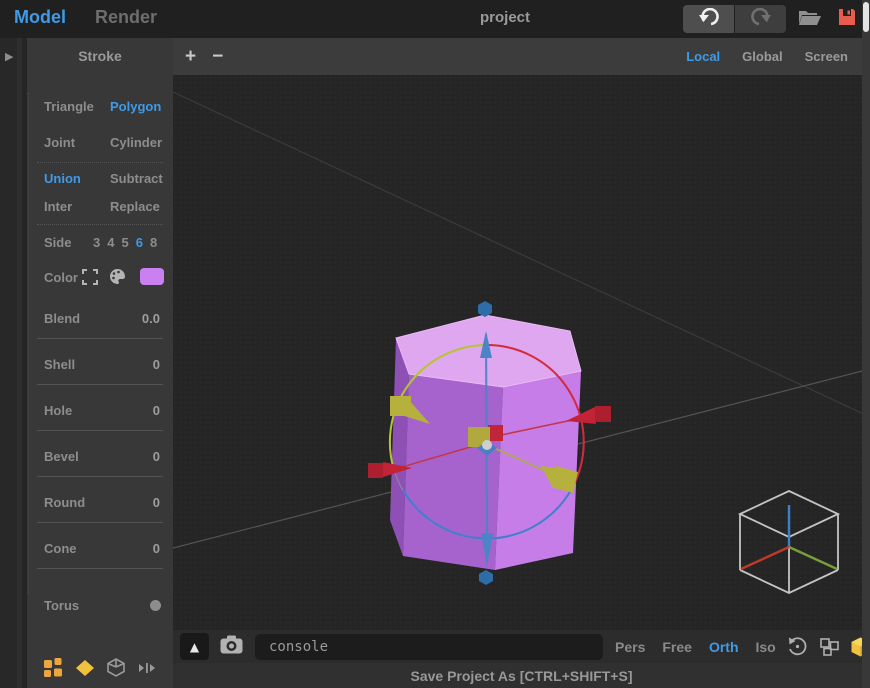  I want to click on viewport-toolbar: + − Local Global Screen, so click(521, 56).